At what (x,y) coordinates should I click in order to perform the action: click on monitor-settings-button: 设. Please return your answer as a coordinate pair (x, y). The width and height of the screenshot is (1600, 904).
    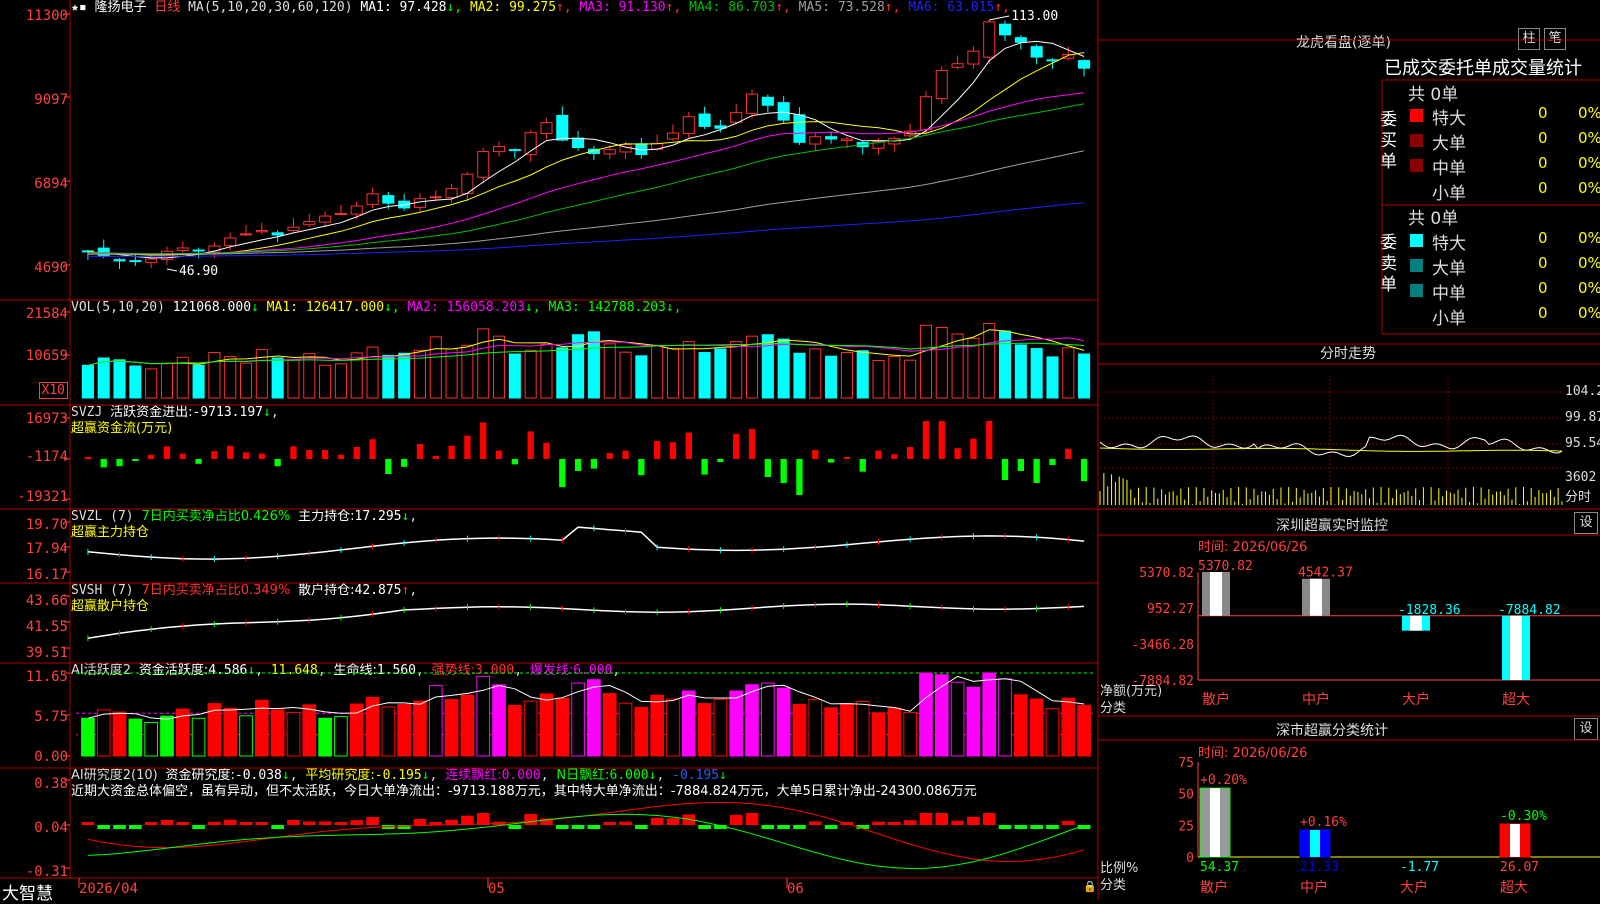
    Looking at the image, I should click on (1586, 523).